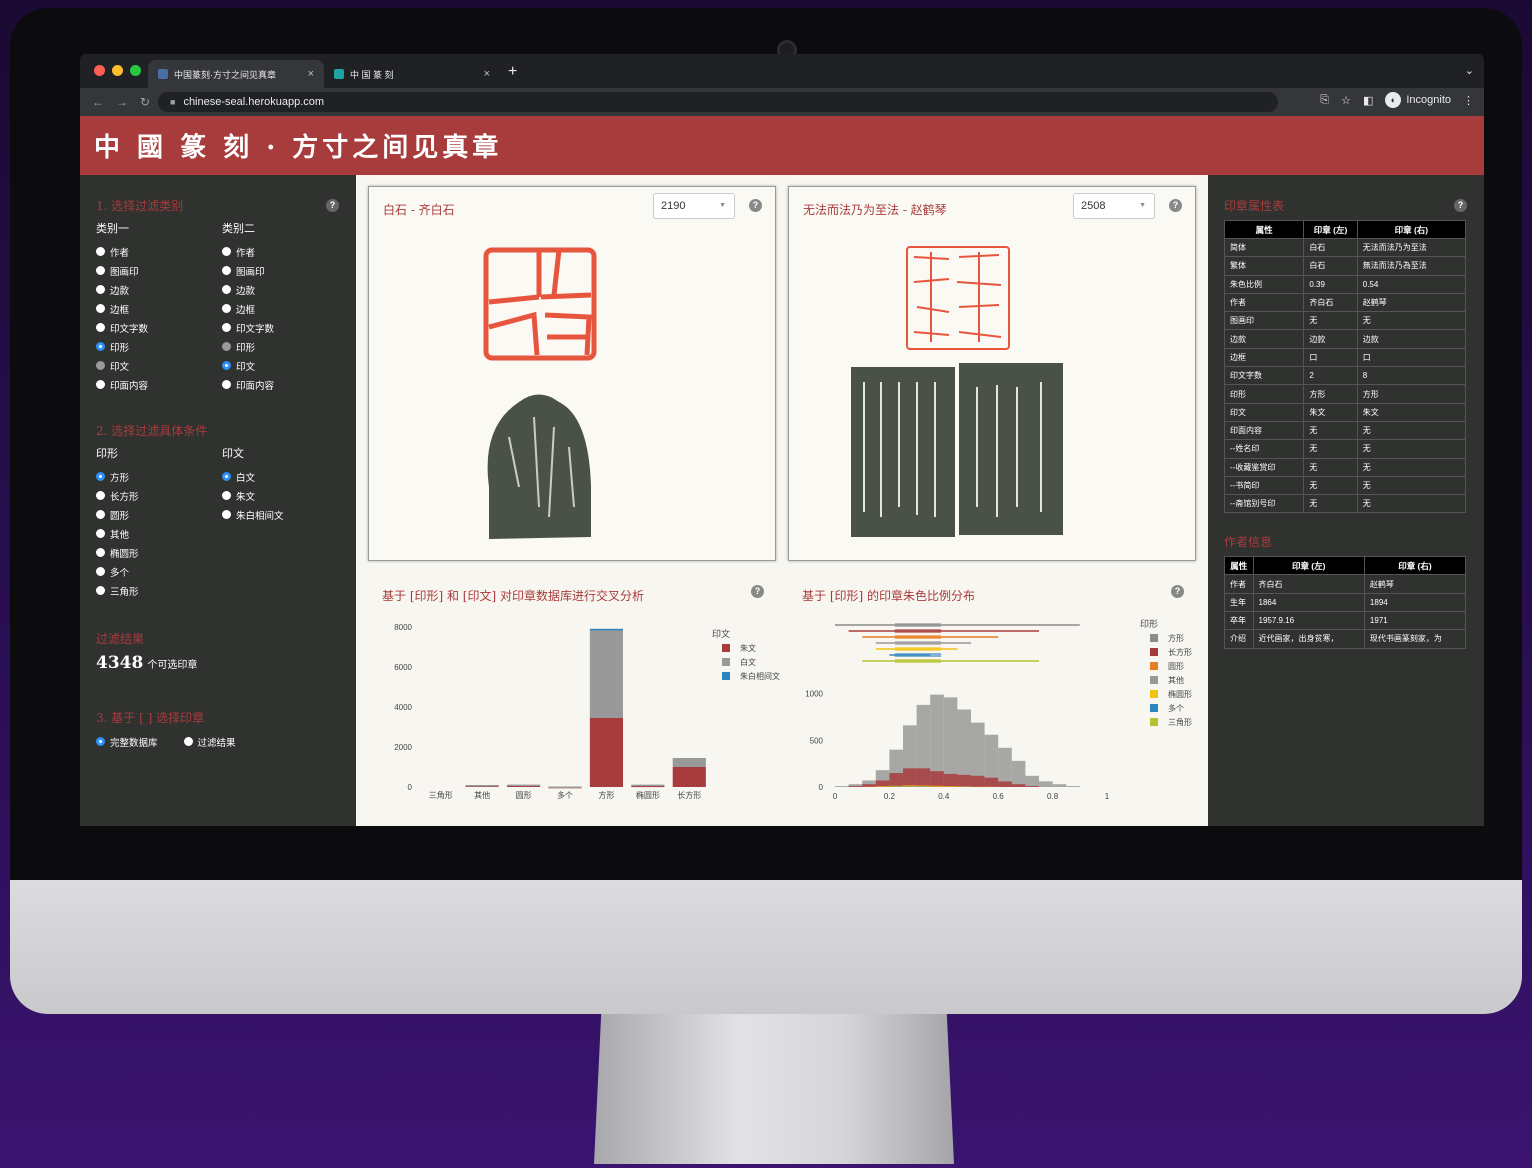 The width and height of the screenshot is (1532, 1168). What do you see at coordinates (412, 74) in the screenshot?
I see `tab-inactive: 中 国 篆 刻 ×` at bounding box center [412, 74].